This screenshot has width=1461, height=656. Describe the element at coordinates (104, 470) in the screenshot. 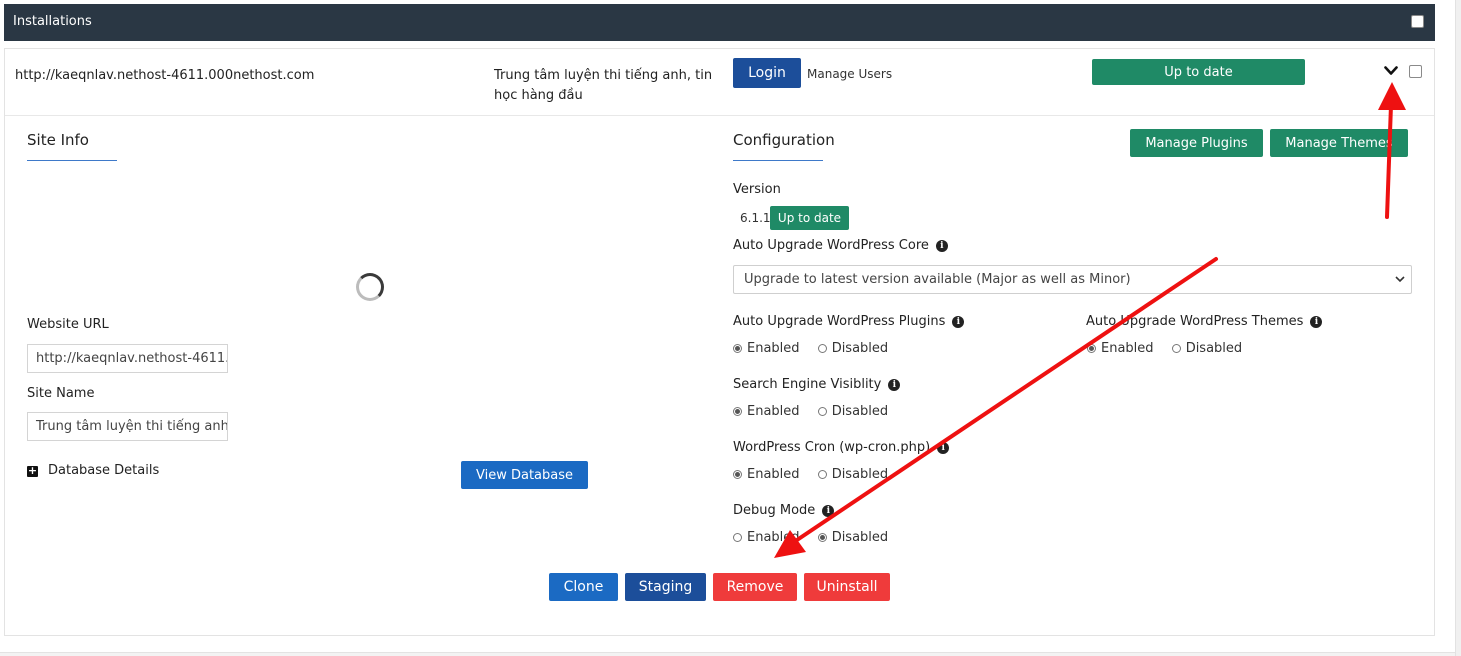

I see `database-details-label: Database Details` at that location.